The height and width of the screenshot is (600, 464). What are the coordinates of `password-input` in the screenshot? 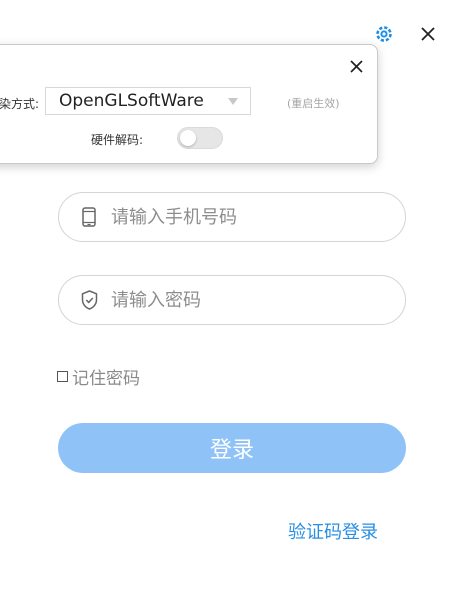 It's located at (246, 300).